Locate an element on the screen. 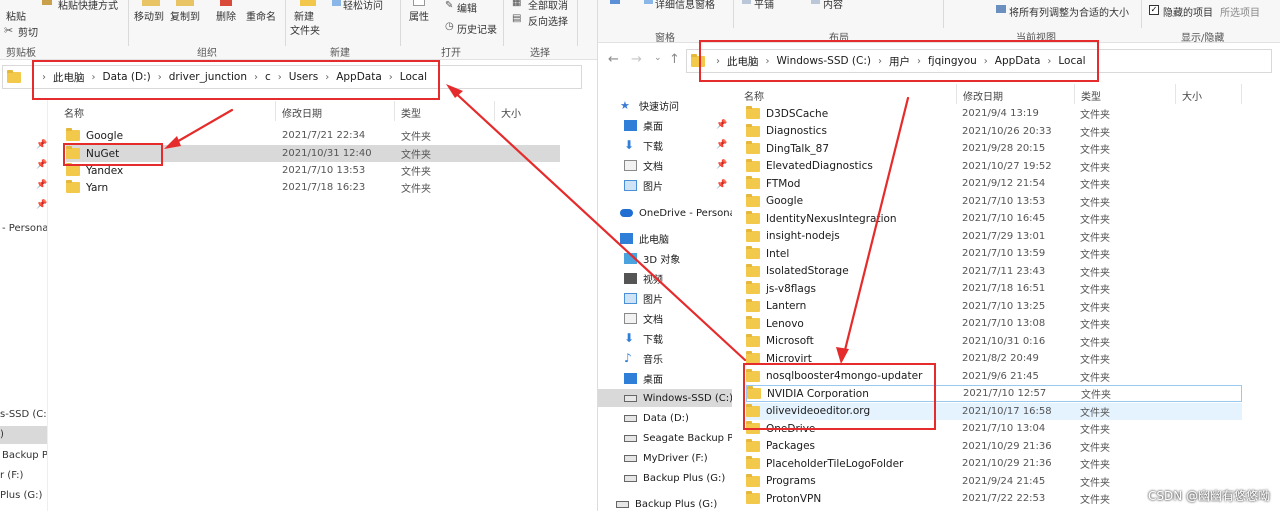 Image resolution: width=1280 pixels, height=511 pixels. nav-downloads: ⬇ 下载 📌 is located at coordinates (665, 145).